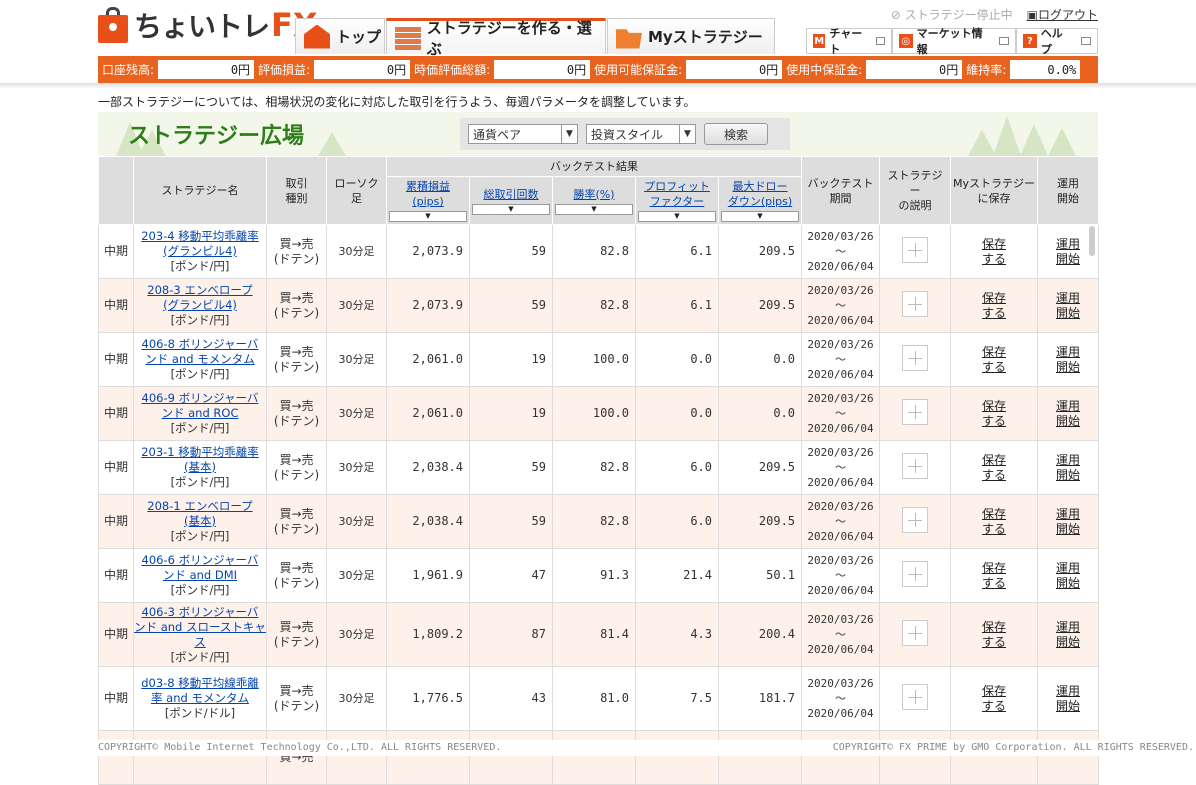 The width and height of the screenshot is (1196, 785). I want to click on search-button: 検索, so click(736, 134).